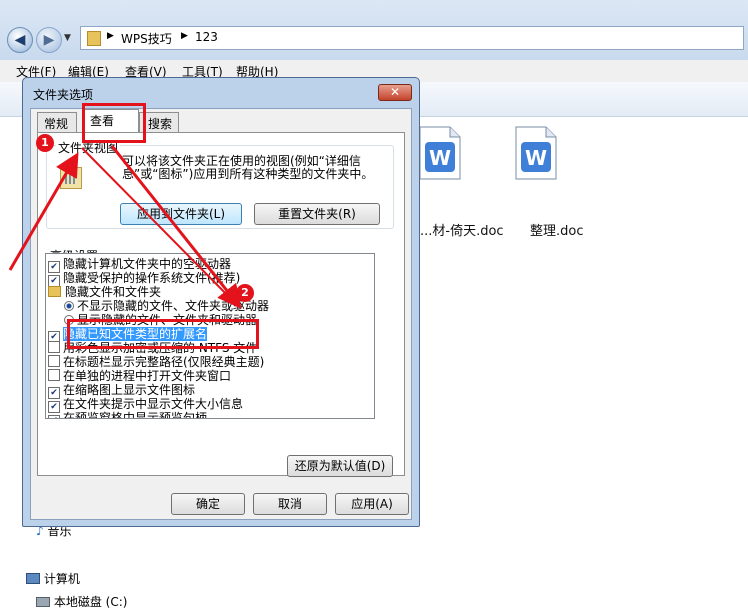 The height and width of the screenshot is (614, 748). I want to click on annotation-arrows, so click(125, 227).